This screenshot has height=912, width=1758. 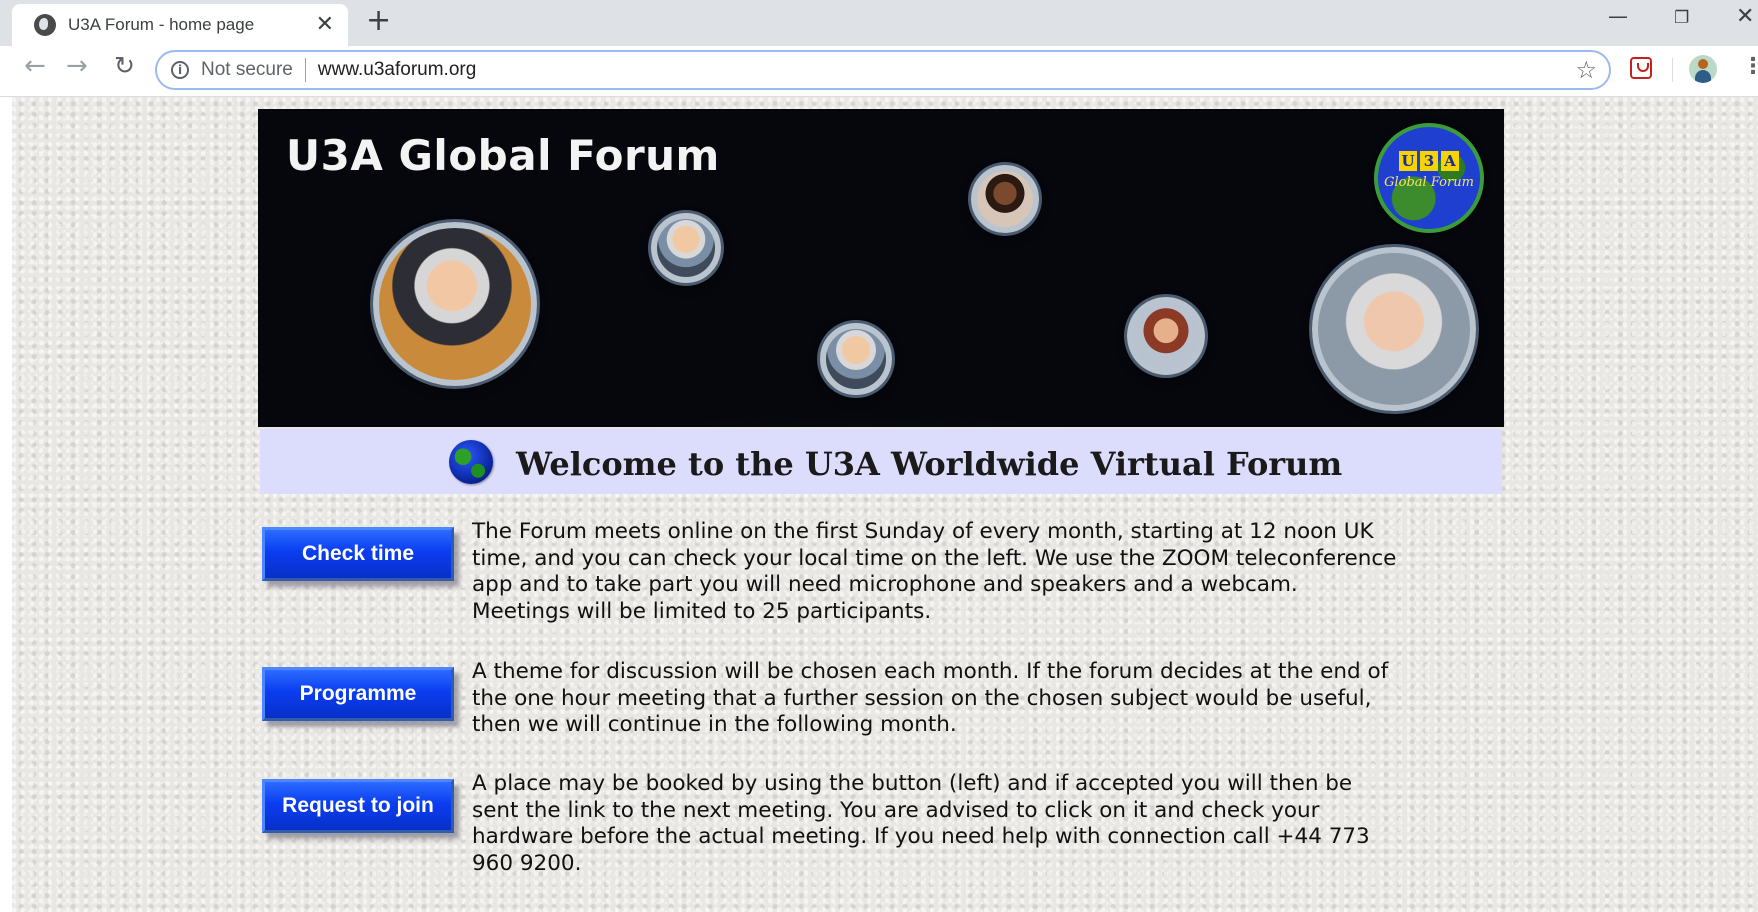 I want to click on back-arrow-icon: ←, so click(x=35, y=66).